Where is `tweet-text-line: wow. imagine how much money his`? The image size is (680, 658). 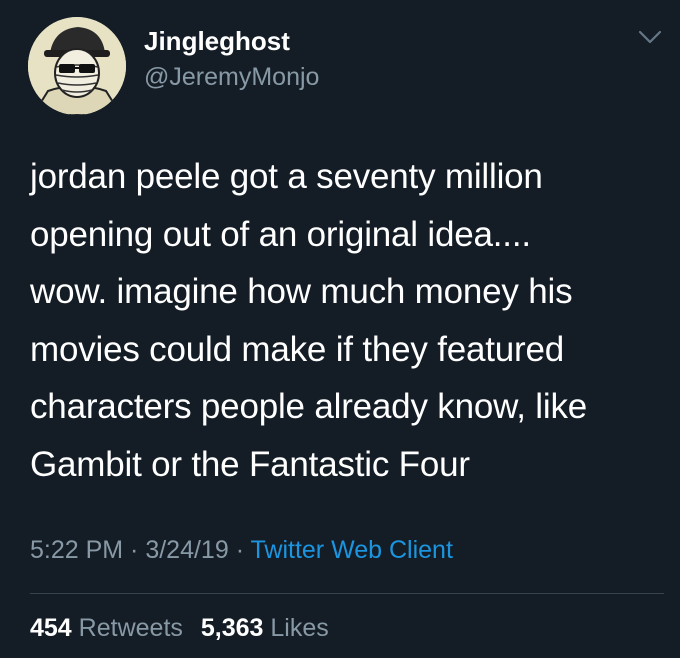 tweet-text-line: wow. imagine how much money his is located at coordinates (301, 291).